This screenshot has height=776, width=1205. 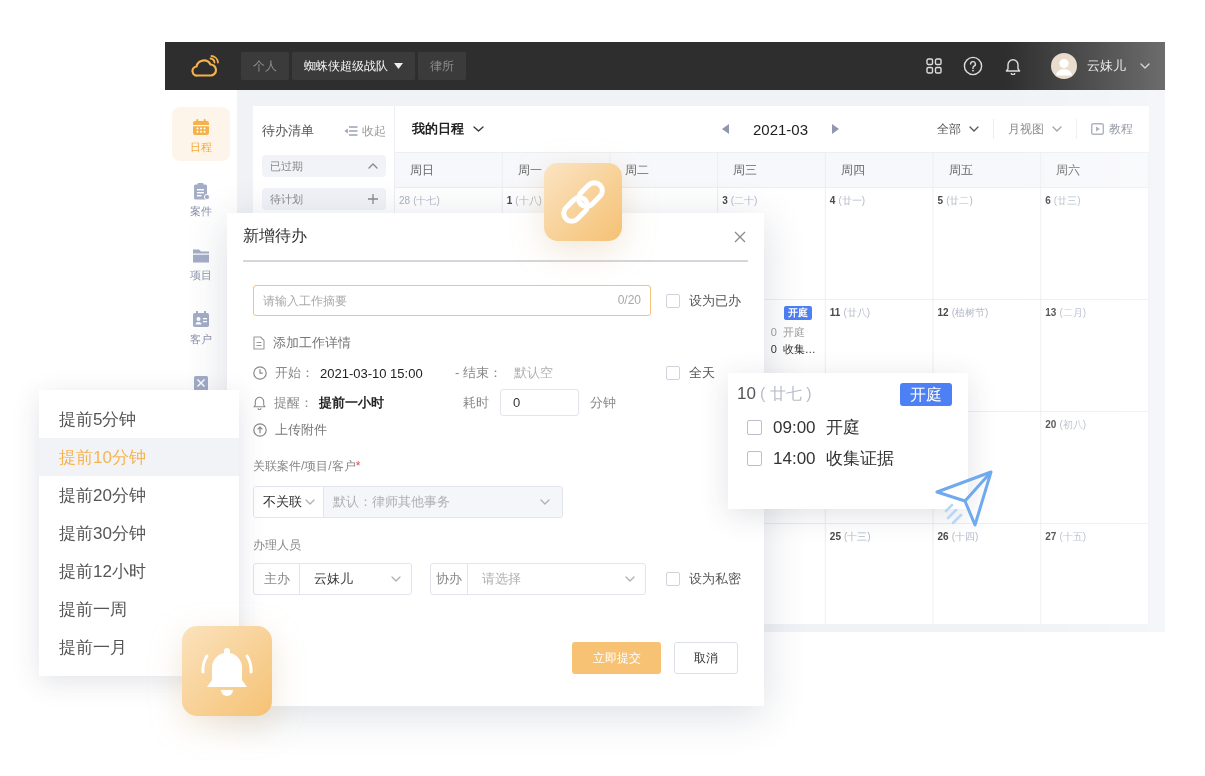 I want to click on lunar-date: (二十), so click(x=744, y=200).